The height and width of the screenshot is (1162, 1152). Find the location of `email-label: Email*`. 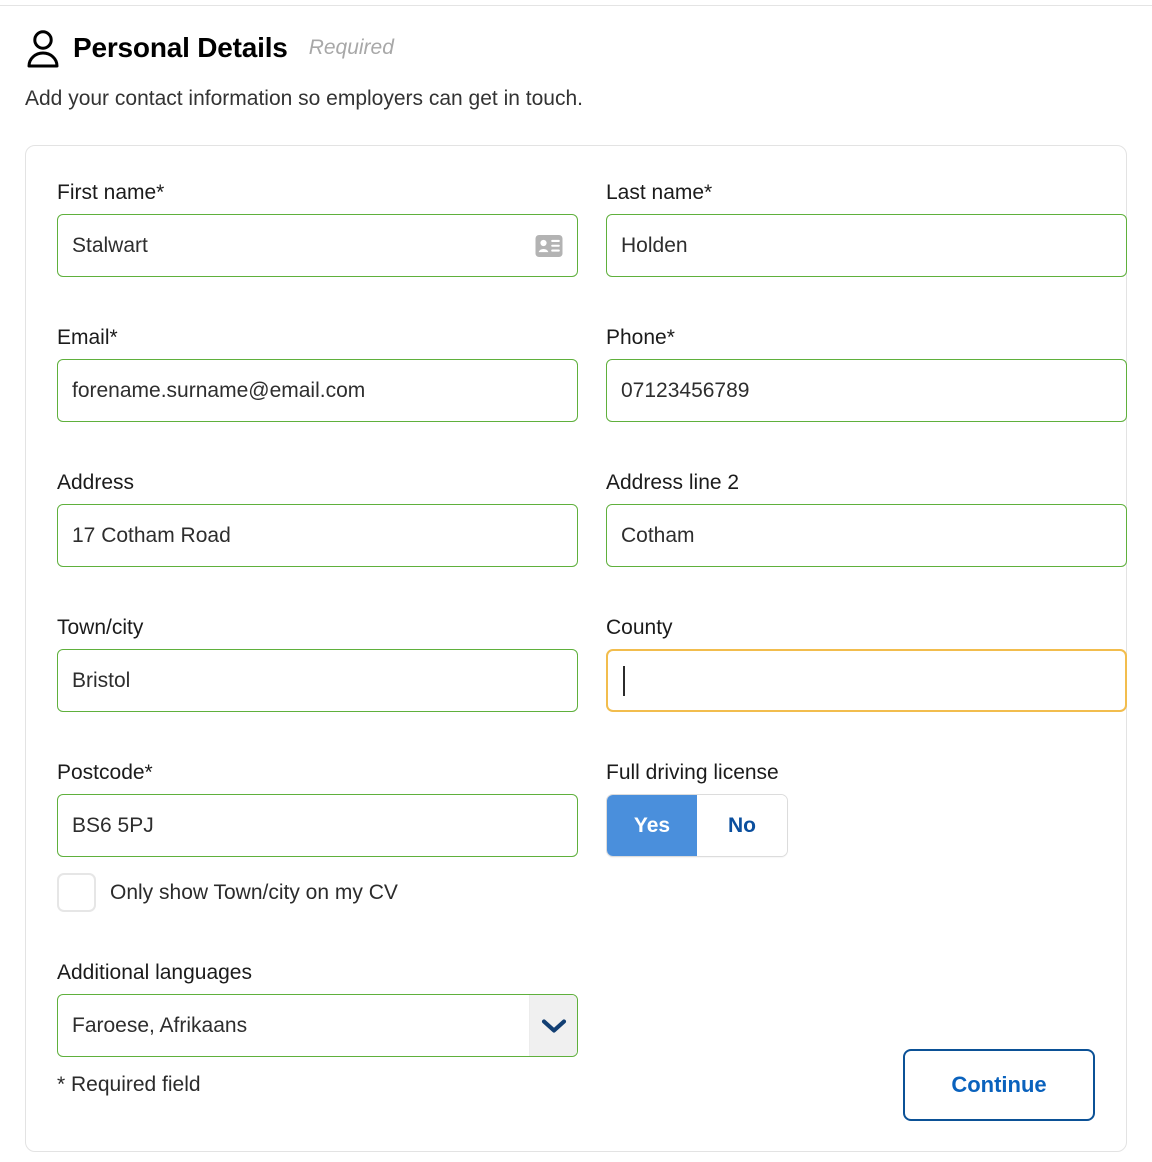

email-label: Email* is located at coordinates (87, 337).